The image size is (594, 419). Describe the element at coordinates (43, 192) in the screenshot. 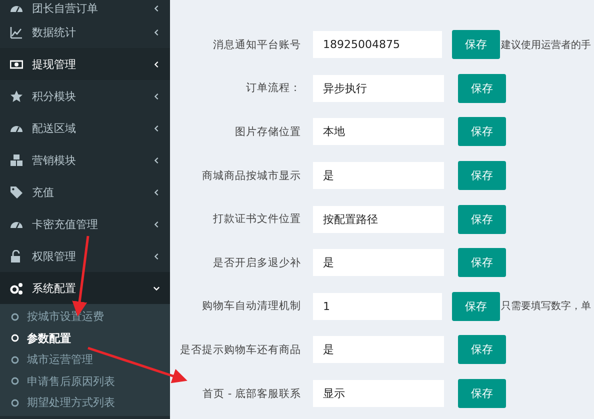

I see `menu-label: 充值` at that location.